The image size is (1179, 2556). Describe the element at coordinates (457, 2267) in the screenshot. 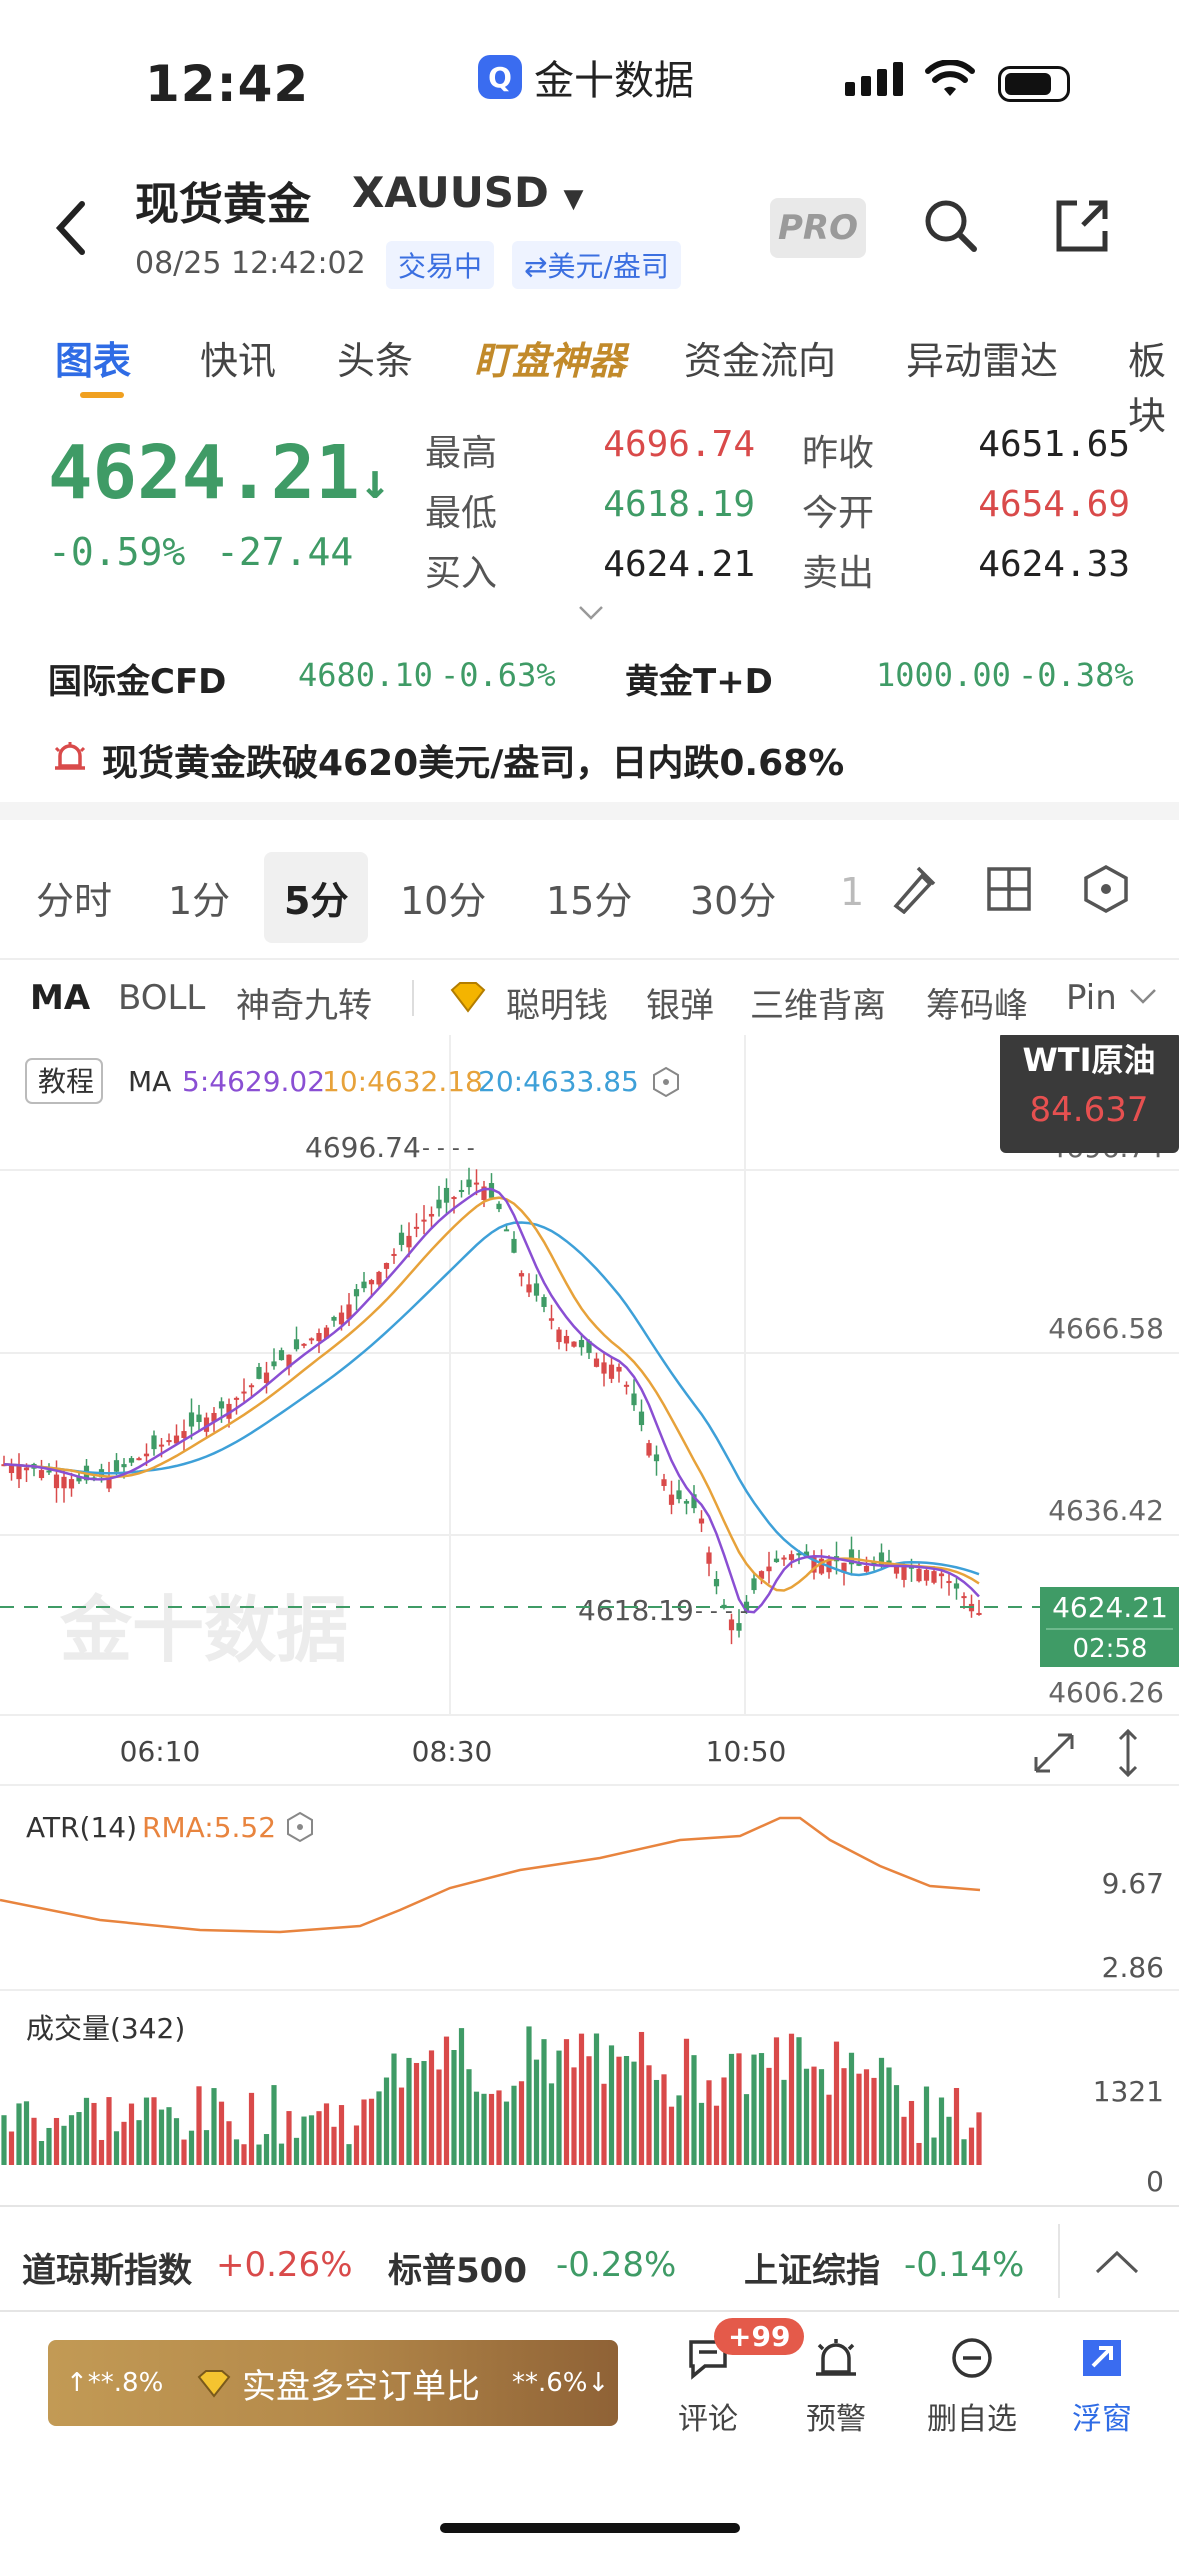

I see `index-sp-name: 标普500` at that location.